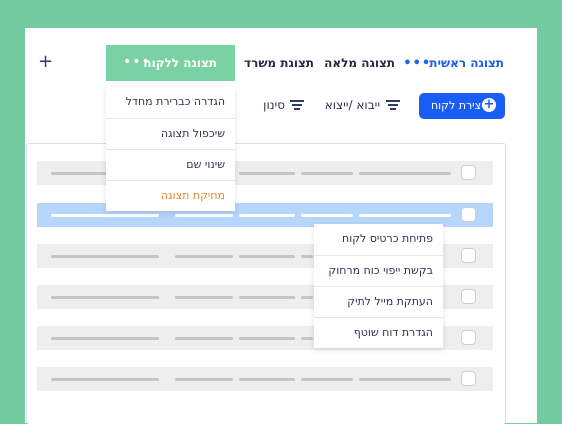 This screenshot has height=424, width=562. I want to click on import-export-label: ייבוא /ייצוא, so click(352, 105).